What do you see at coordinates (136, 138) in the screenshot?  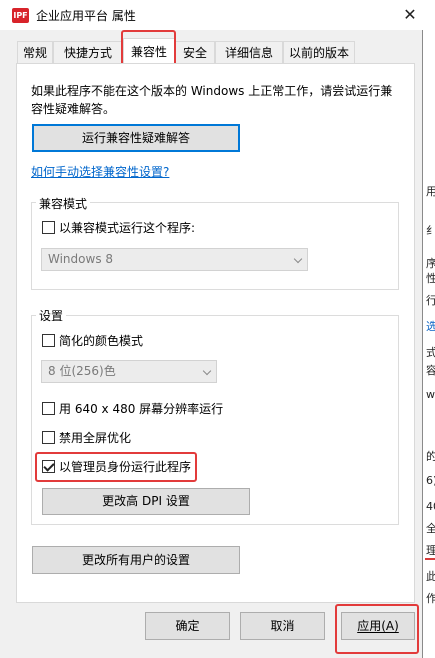 I see `run-troubleshooter-button: 运行兼容性疑难解答` at bounding box center [136, 138].